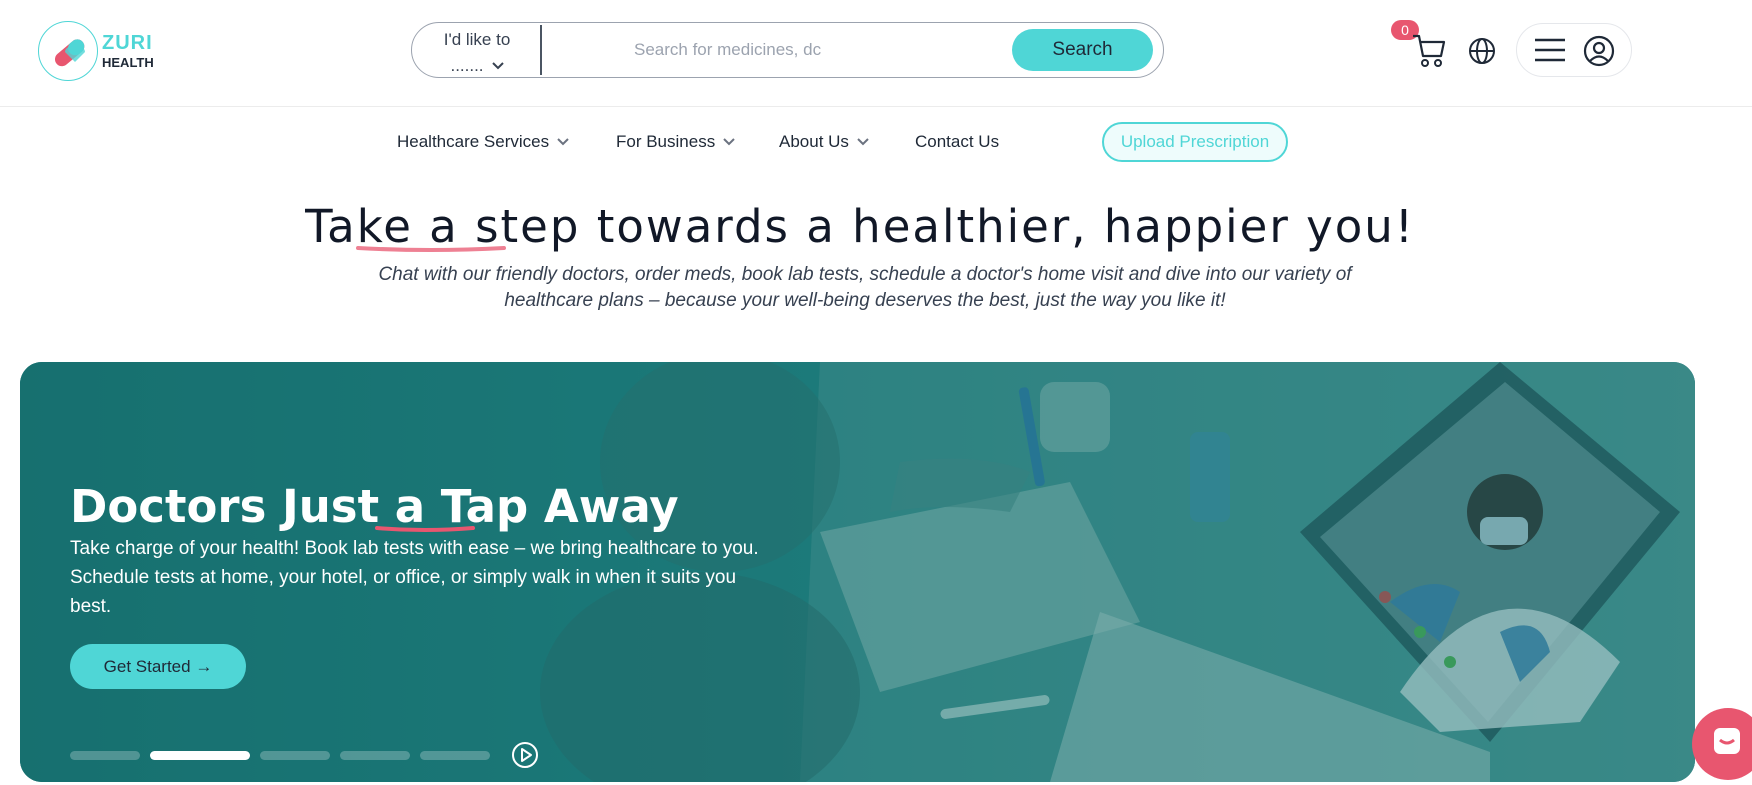 The image size is (1752, 785). What do you see at coordinates (1550, 50) in the screenshot?
I see `hamburger-menu-icon` at bounding box center [1550, 50].